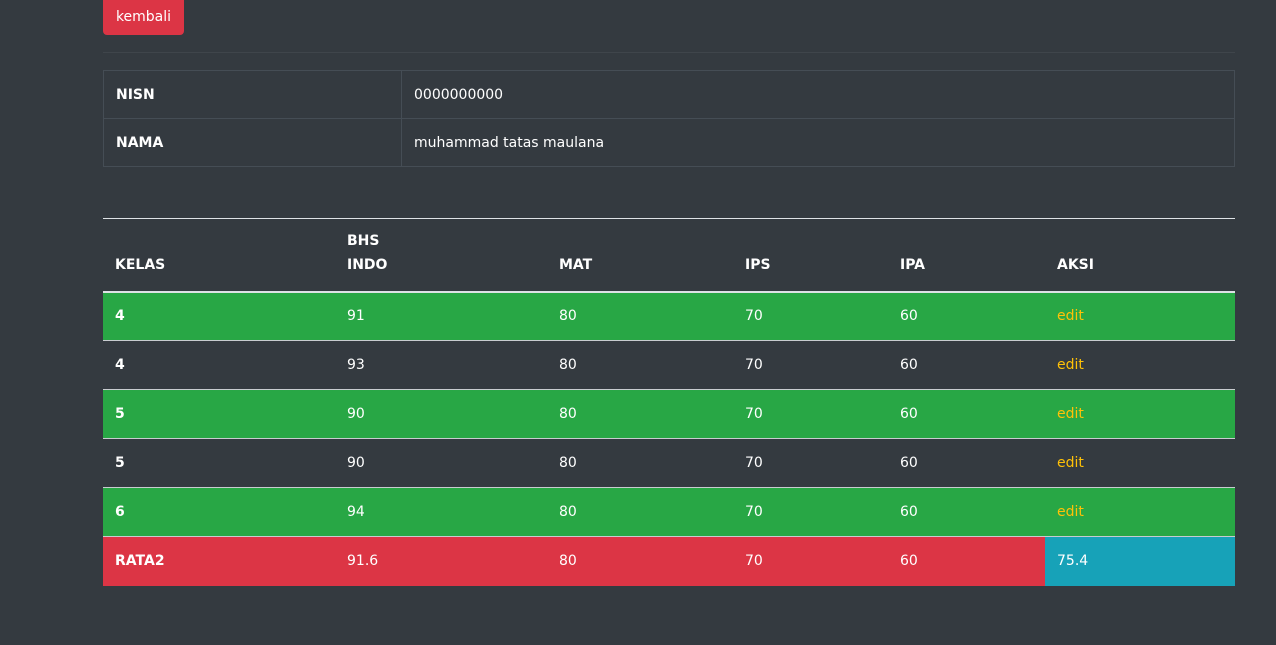  Describe the element at coordinates (441, 316) in the screenshot. I see `cell-bhs-indo: 91` at that location.